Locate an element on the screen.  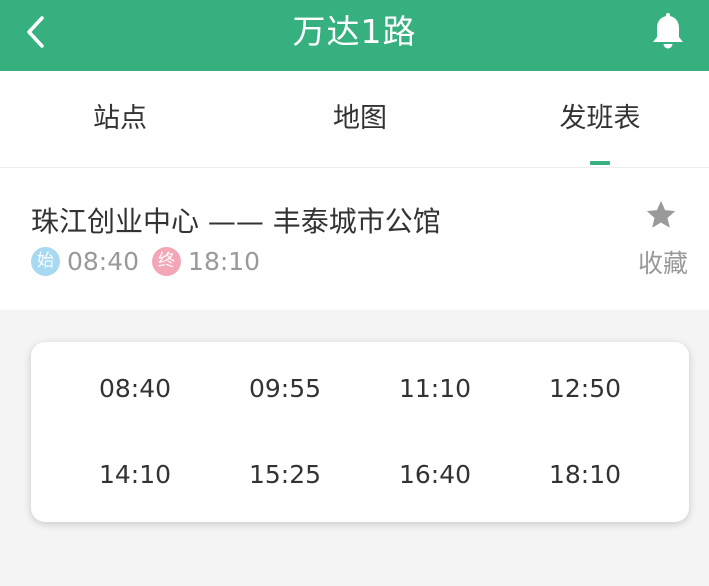
app-header: 万达1路 is located at coordinates (354, 35).